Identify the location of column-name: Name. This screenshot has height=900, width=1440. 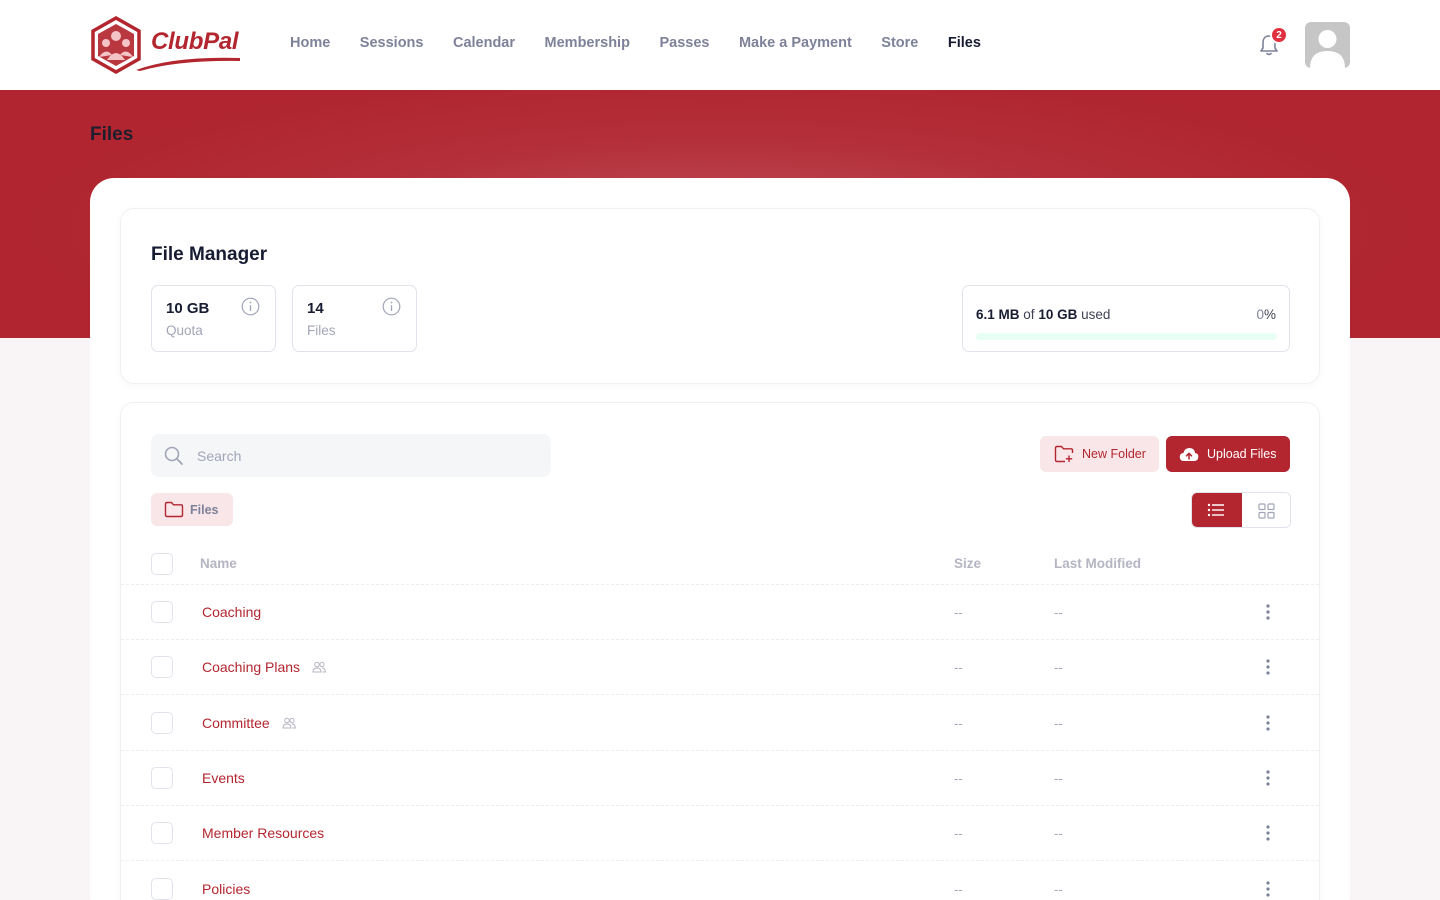
(218, 563).